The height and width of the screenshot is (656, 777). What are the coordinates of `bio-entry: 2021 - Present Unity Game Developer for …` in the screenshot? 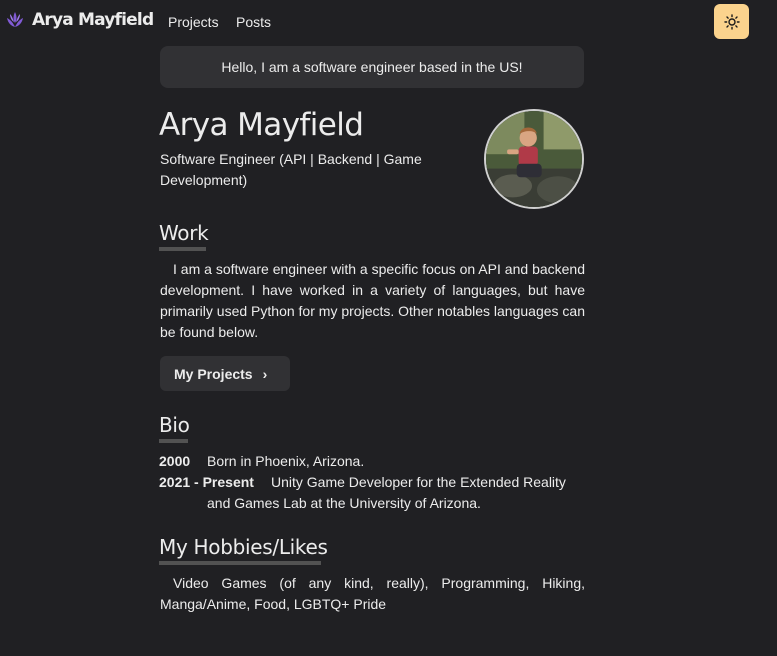 It's located at (371, 493).